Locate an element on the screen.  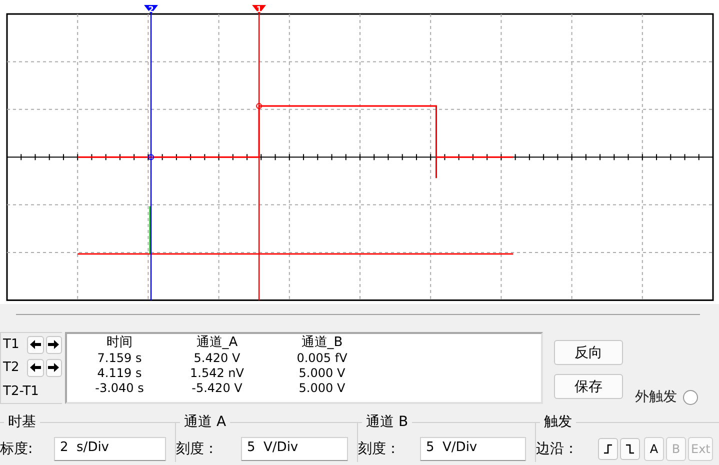
column-header: 通道_A is located at coordinates (217, 342).